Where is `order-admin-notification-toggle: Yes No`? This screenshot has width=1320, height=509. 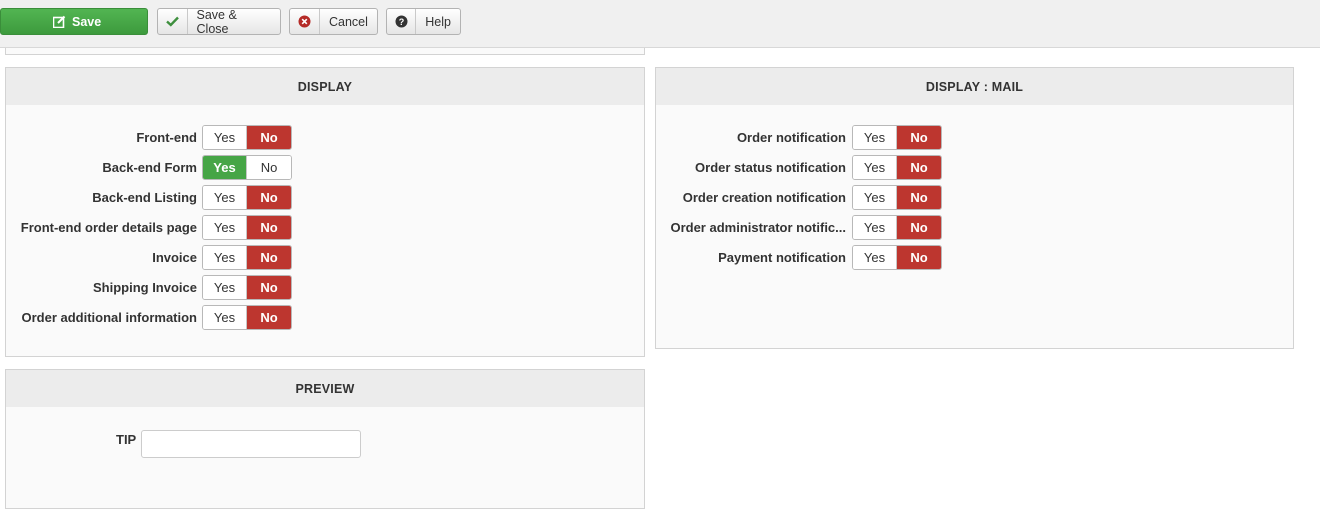 order-admin-notification-toggle: Yes No is located at coordinates (897, 227).